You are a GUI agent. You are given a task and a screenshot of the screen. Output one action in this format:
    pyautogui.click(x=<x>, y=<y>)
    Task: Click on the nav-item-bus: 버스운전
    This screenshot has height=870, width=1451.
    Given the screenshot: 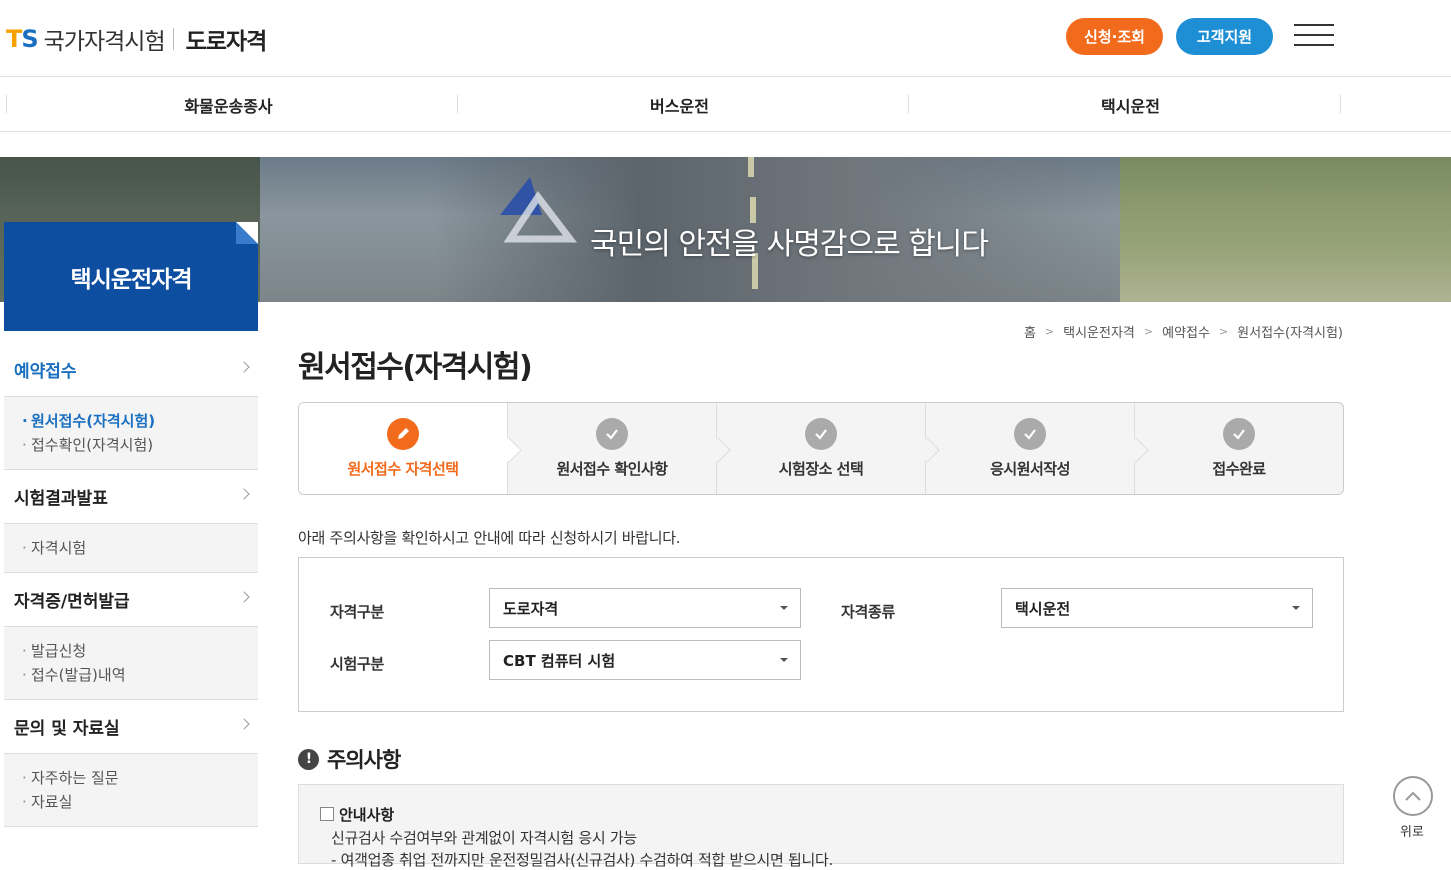 What is the action you would take?
    pyautogui.click(x=679, y=104)
    